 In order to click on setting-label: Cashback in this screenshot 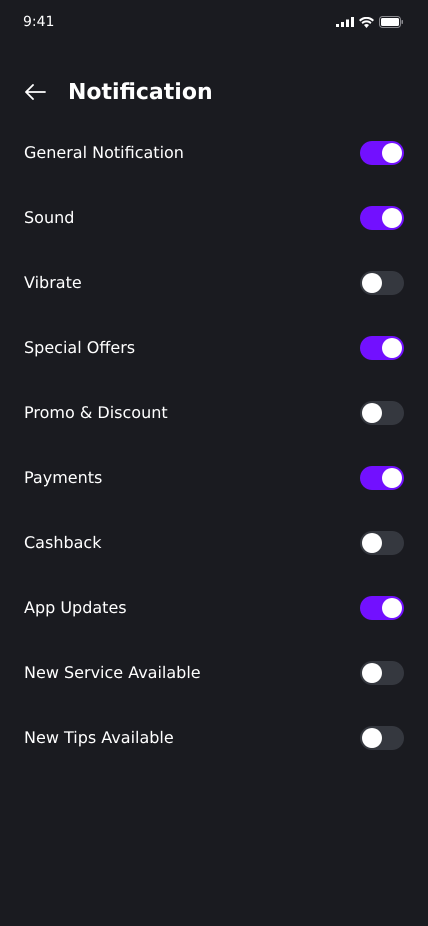, I will do `click(63, 542)`.